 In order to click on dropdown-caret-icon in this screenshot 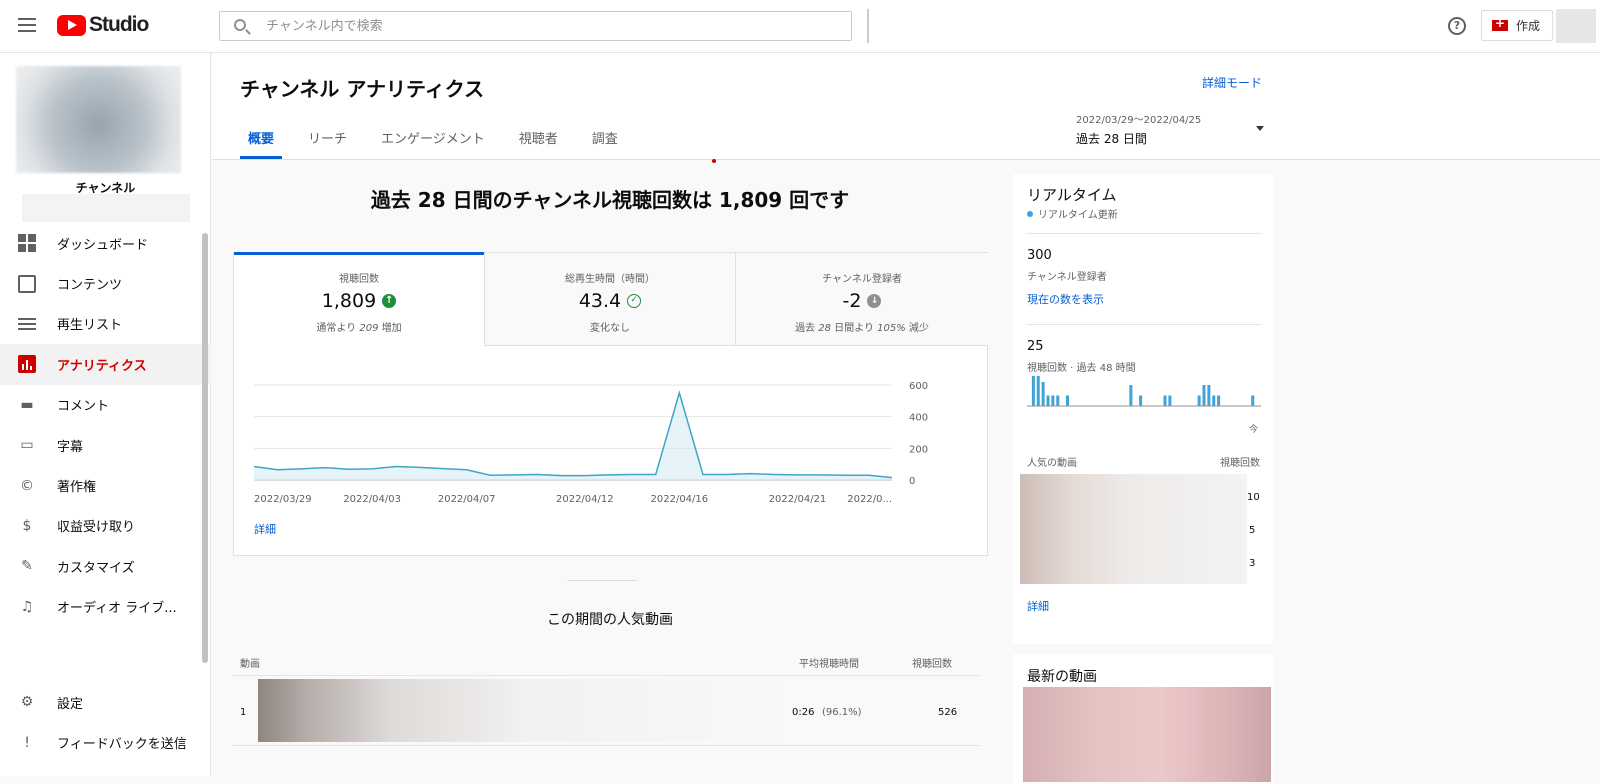, I will do `click(1260, 128)`.